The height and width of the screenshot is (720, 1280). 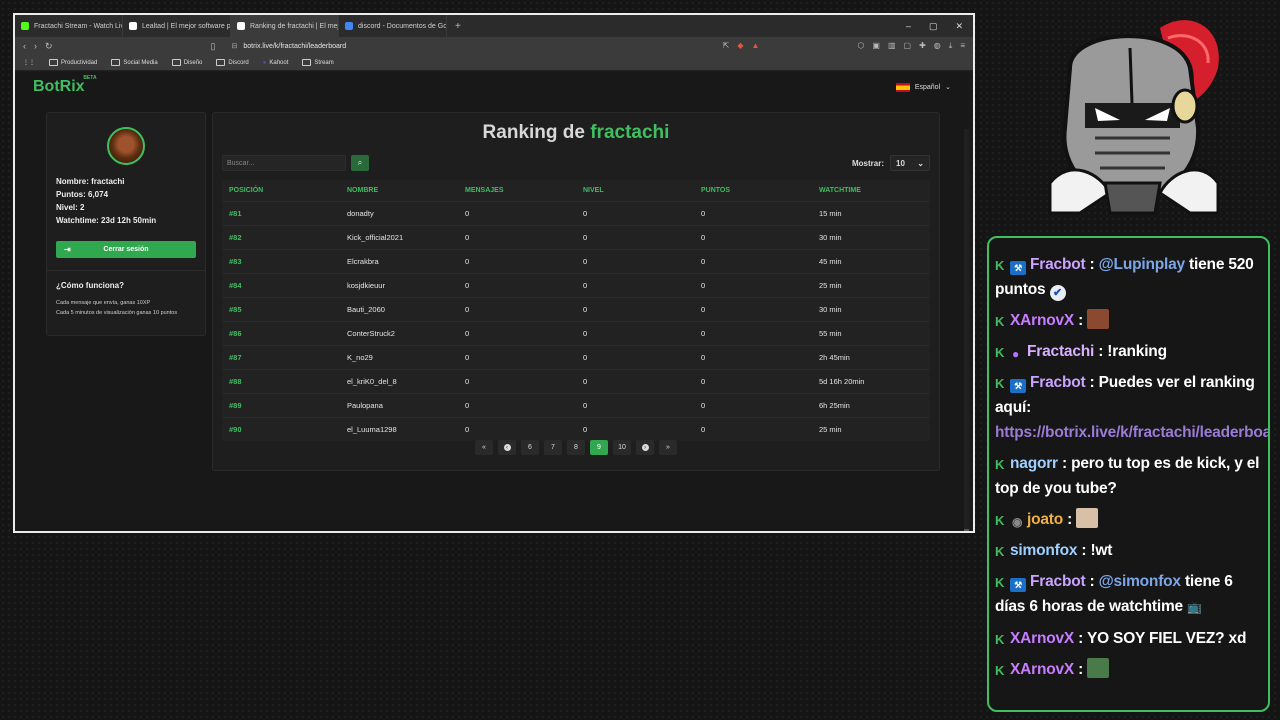 What do you see at coordinates (79, 62) in the screenshot?
I see `bookmark-label: Productividad` at bounding box center [79, 62].